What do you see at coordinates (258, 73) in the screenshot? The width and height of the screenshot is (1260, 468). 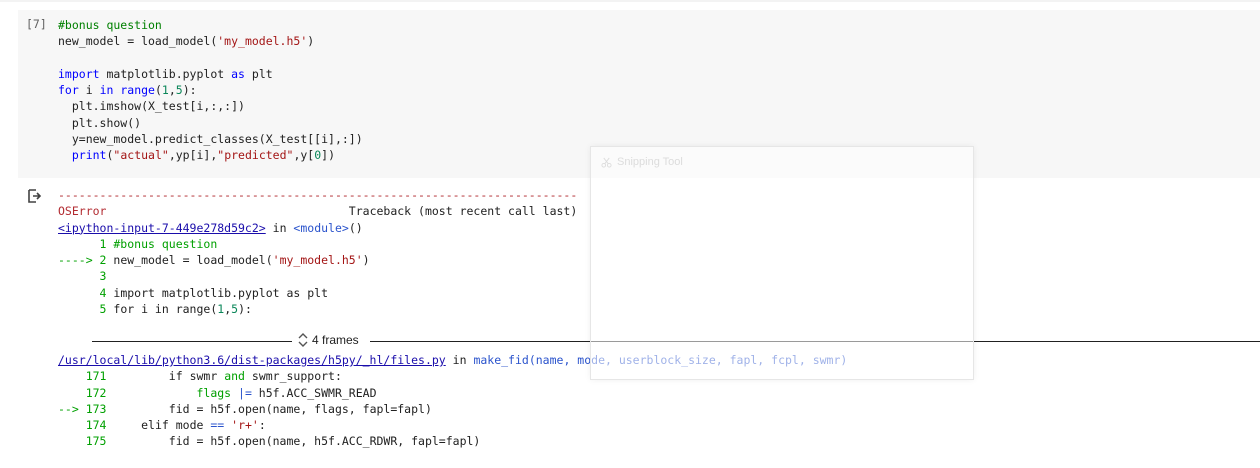 I see `code-token: plt` at bounding box center [258, 73].